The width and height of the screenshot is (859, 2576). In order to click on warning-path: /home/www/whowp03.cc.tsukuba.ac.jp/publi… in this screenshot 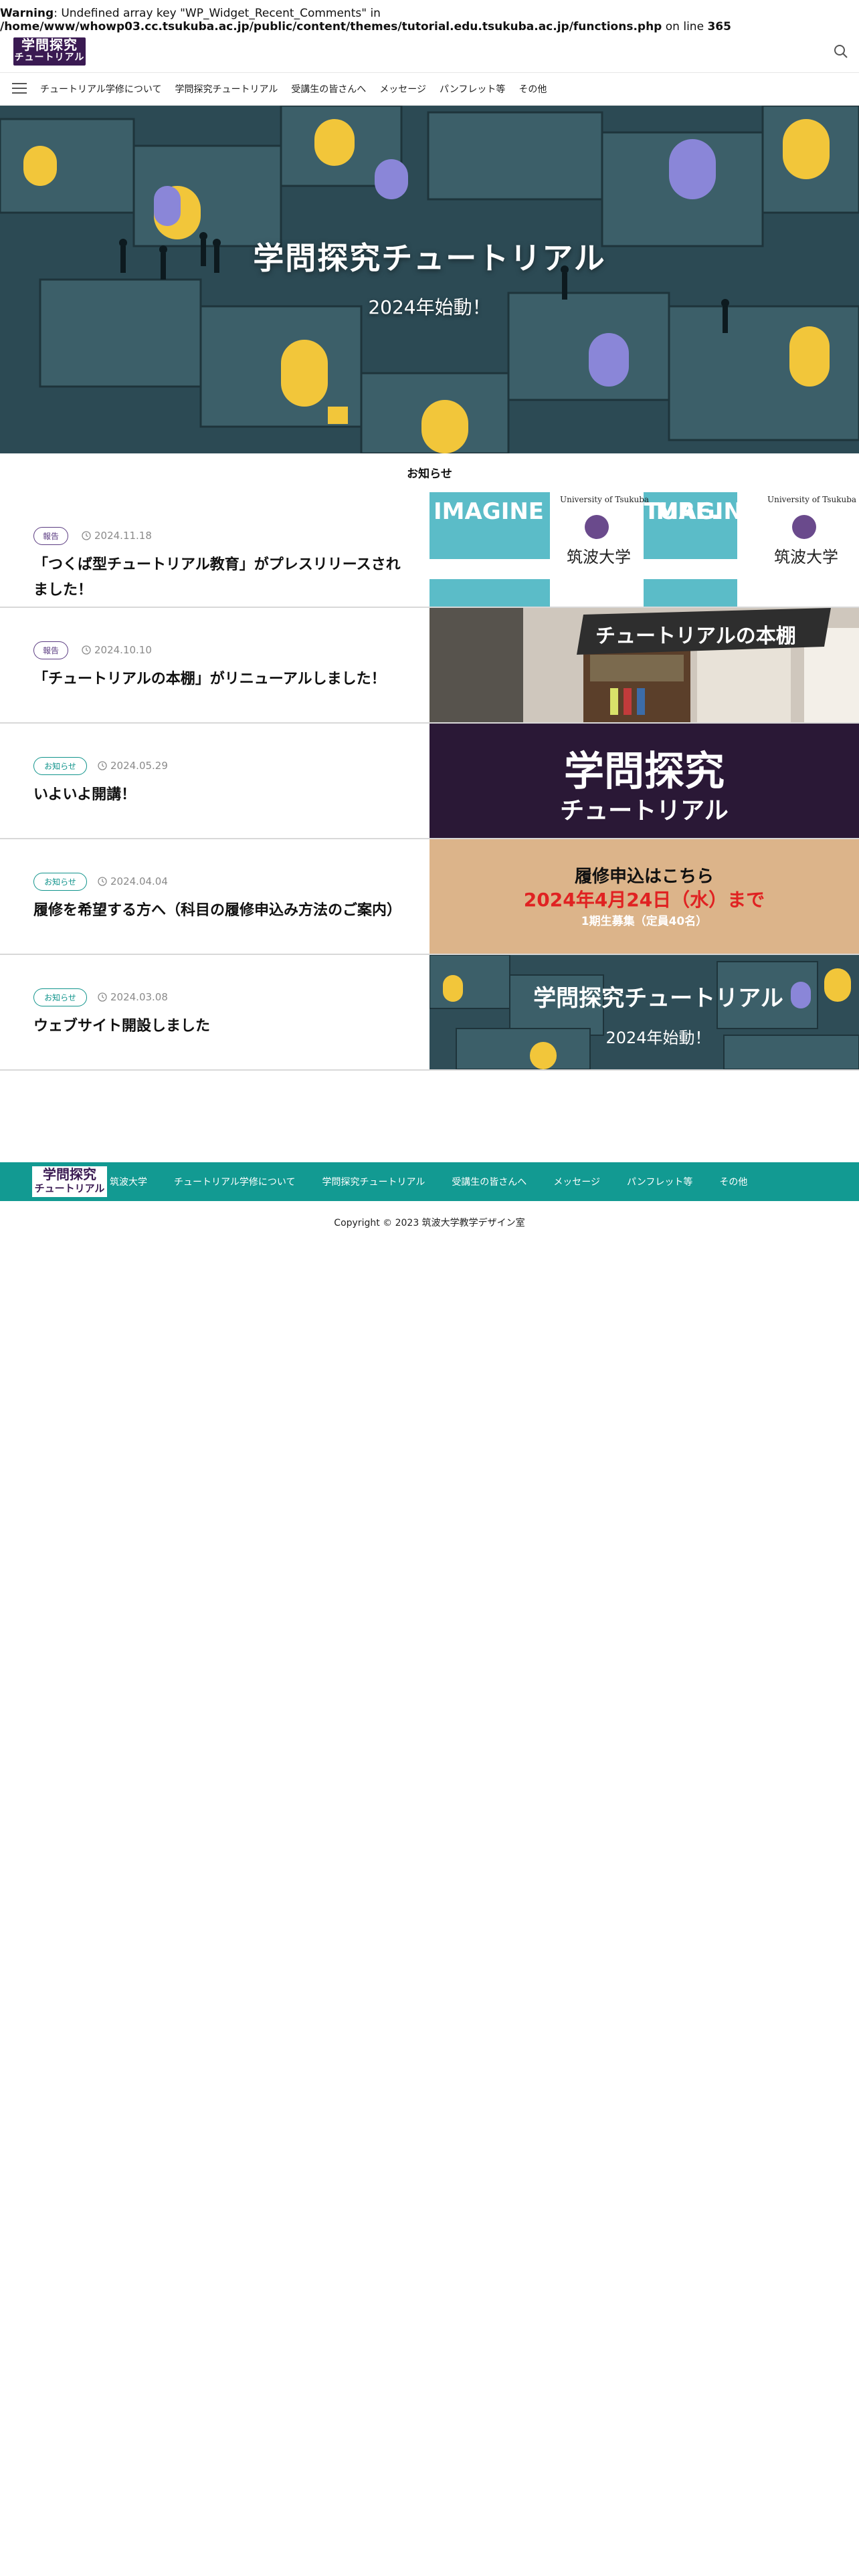, I will do `click(331, 27)`.